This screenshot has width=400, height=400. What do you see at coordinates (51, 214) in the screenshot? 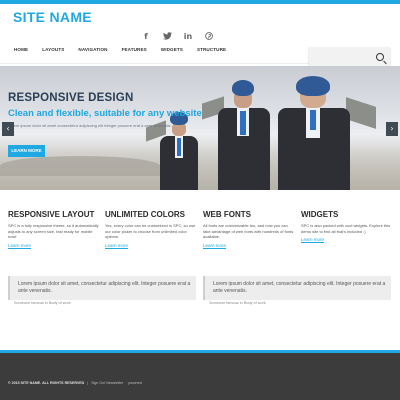
I see `feature-title: RESPONSIVE LAYOUT` at bounding box center [51, 214].